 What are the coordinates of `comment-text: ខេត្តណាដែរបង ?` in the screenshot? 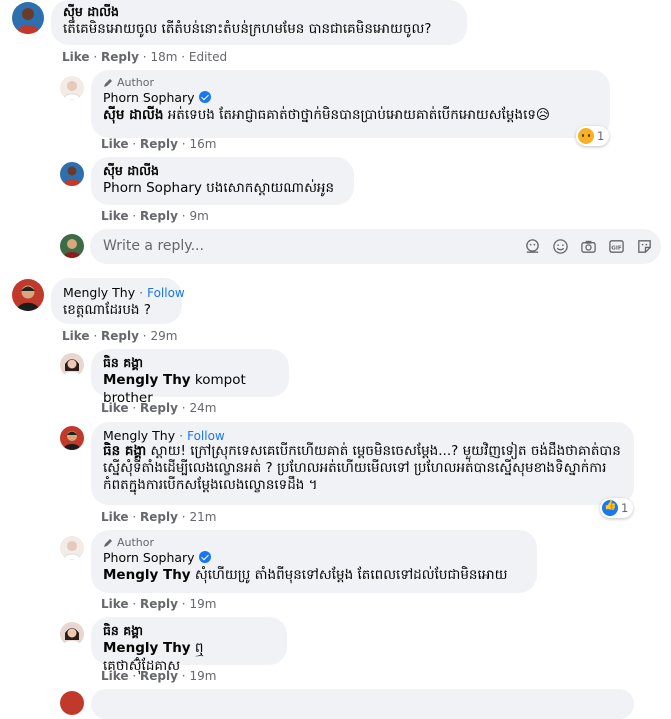 It's located at (107, 310).